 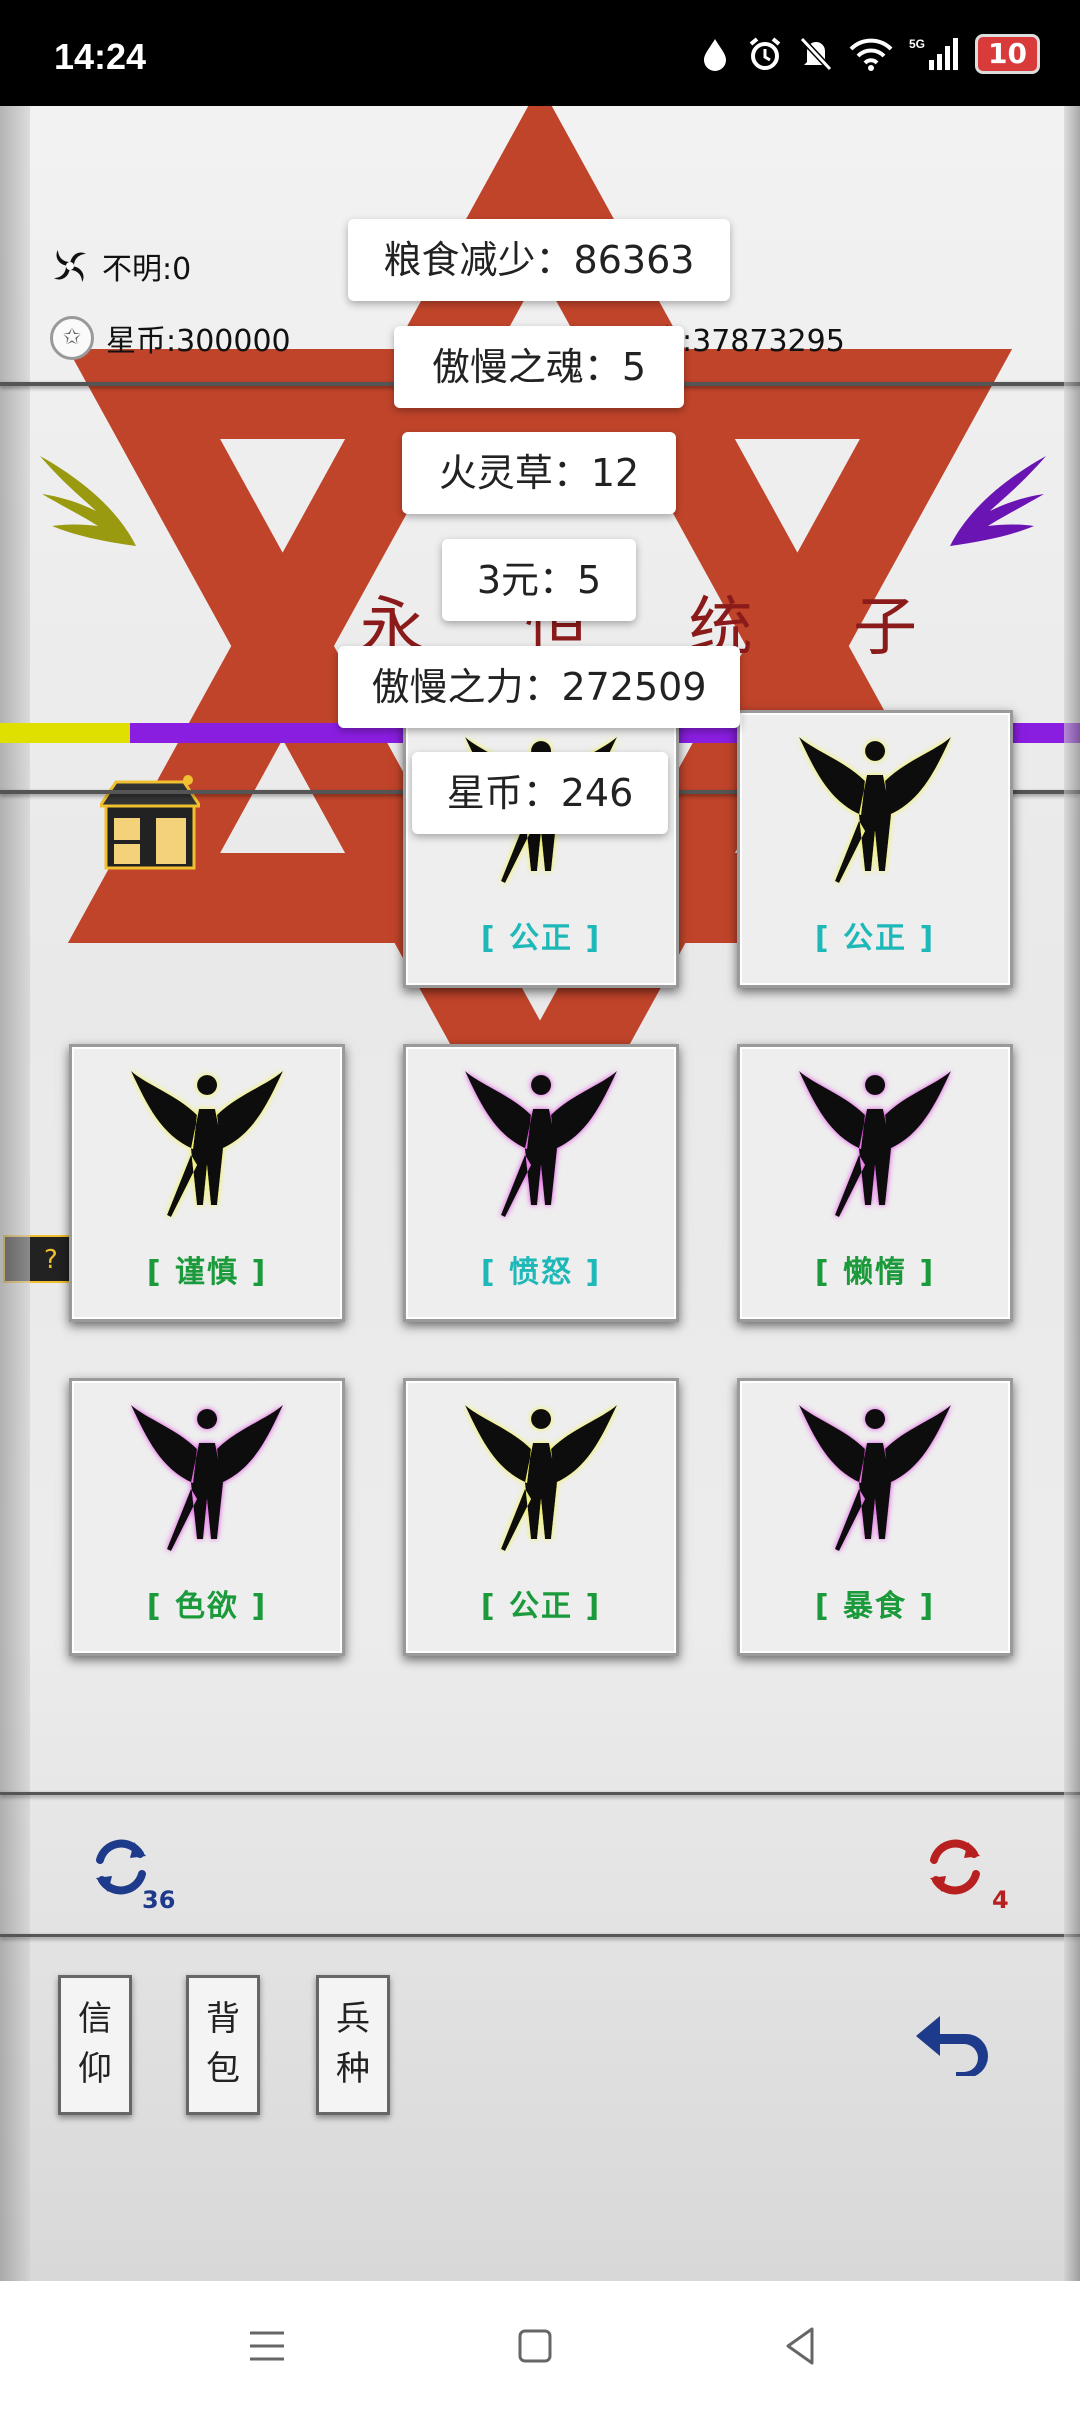 What do you see at coordinates (207, 1272) in the screenshot?
I see `unit-card-label: [ 谨慎 ]` at bounding box center [207, 1272].